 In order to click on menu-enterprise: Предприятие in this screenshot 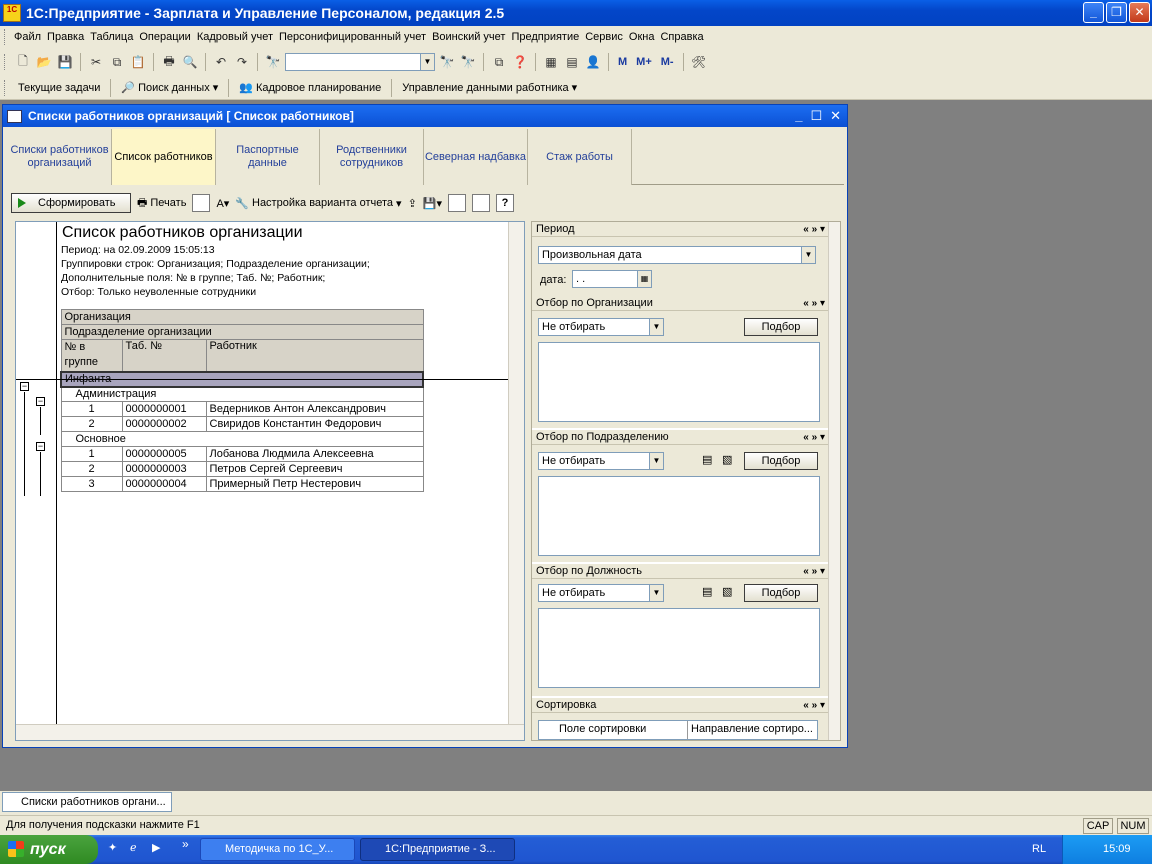, I will do `click(545, 37)`.